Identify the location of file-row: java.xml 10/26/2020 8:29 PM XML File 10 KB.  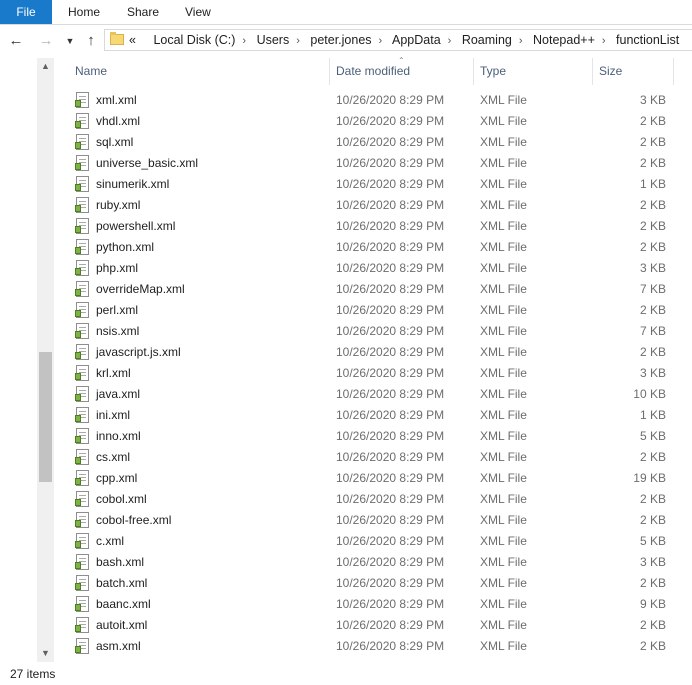
(335, 394).